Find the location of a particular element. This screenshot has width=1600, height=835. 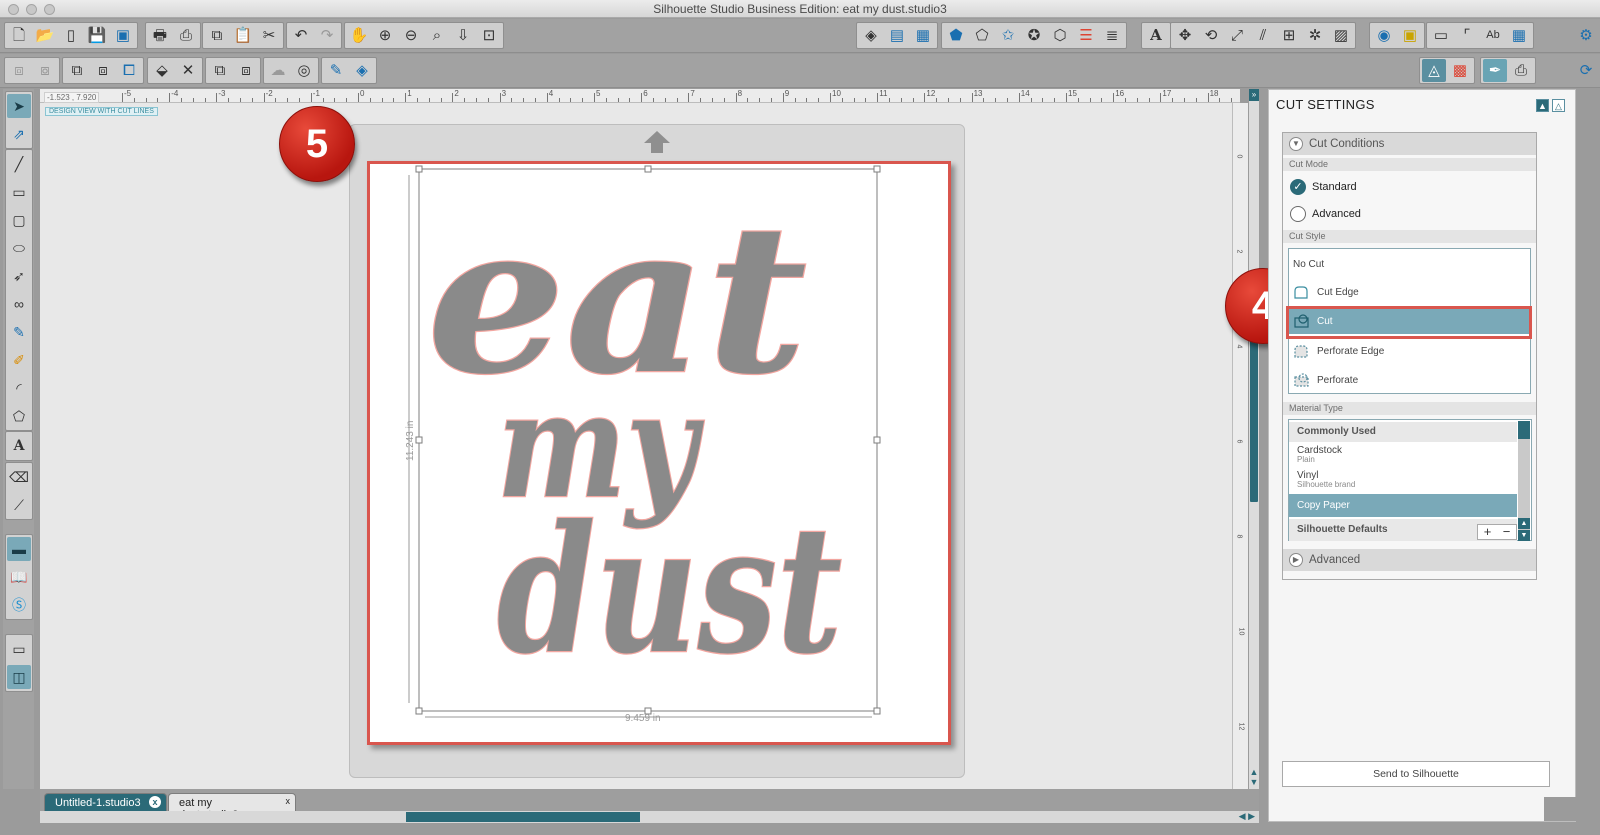

undo-icon: ↶ is located at coordinates (301, 35).